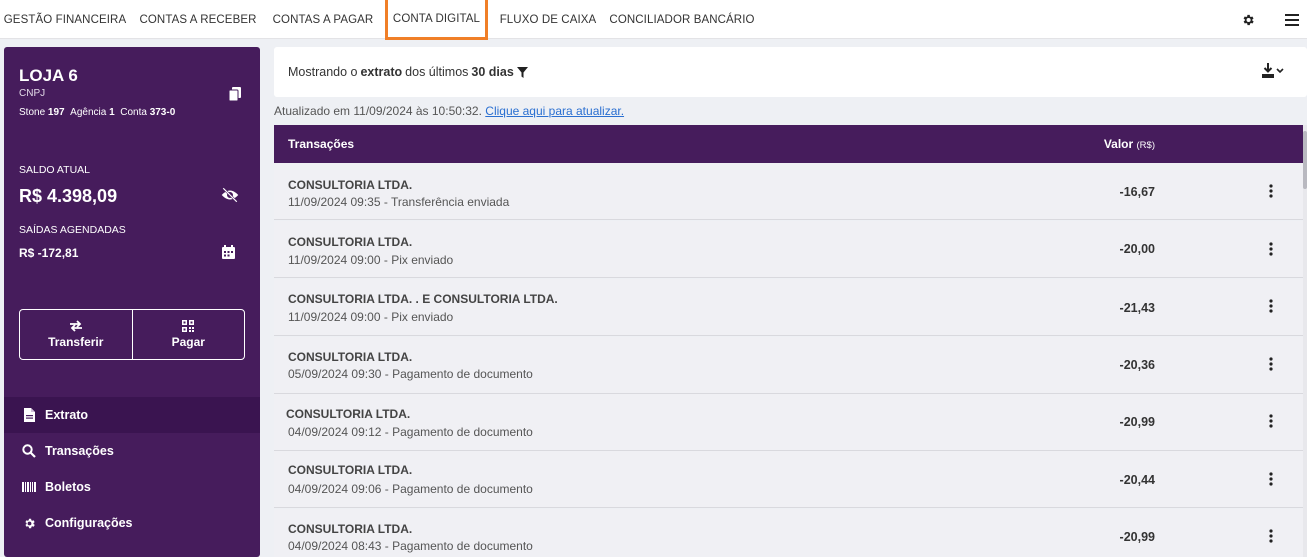 The height and width of the screenshot is (557, 1307). What do you see at coordinates (437, 72) in the screenshot?
I see `filter-middle: dos últimos` at bounding box center [437, 72].